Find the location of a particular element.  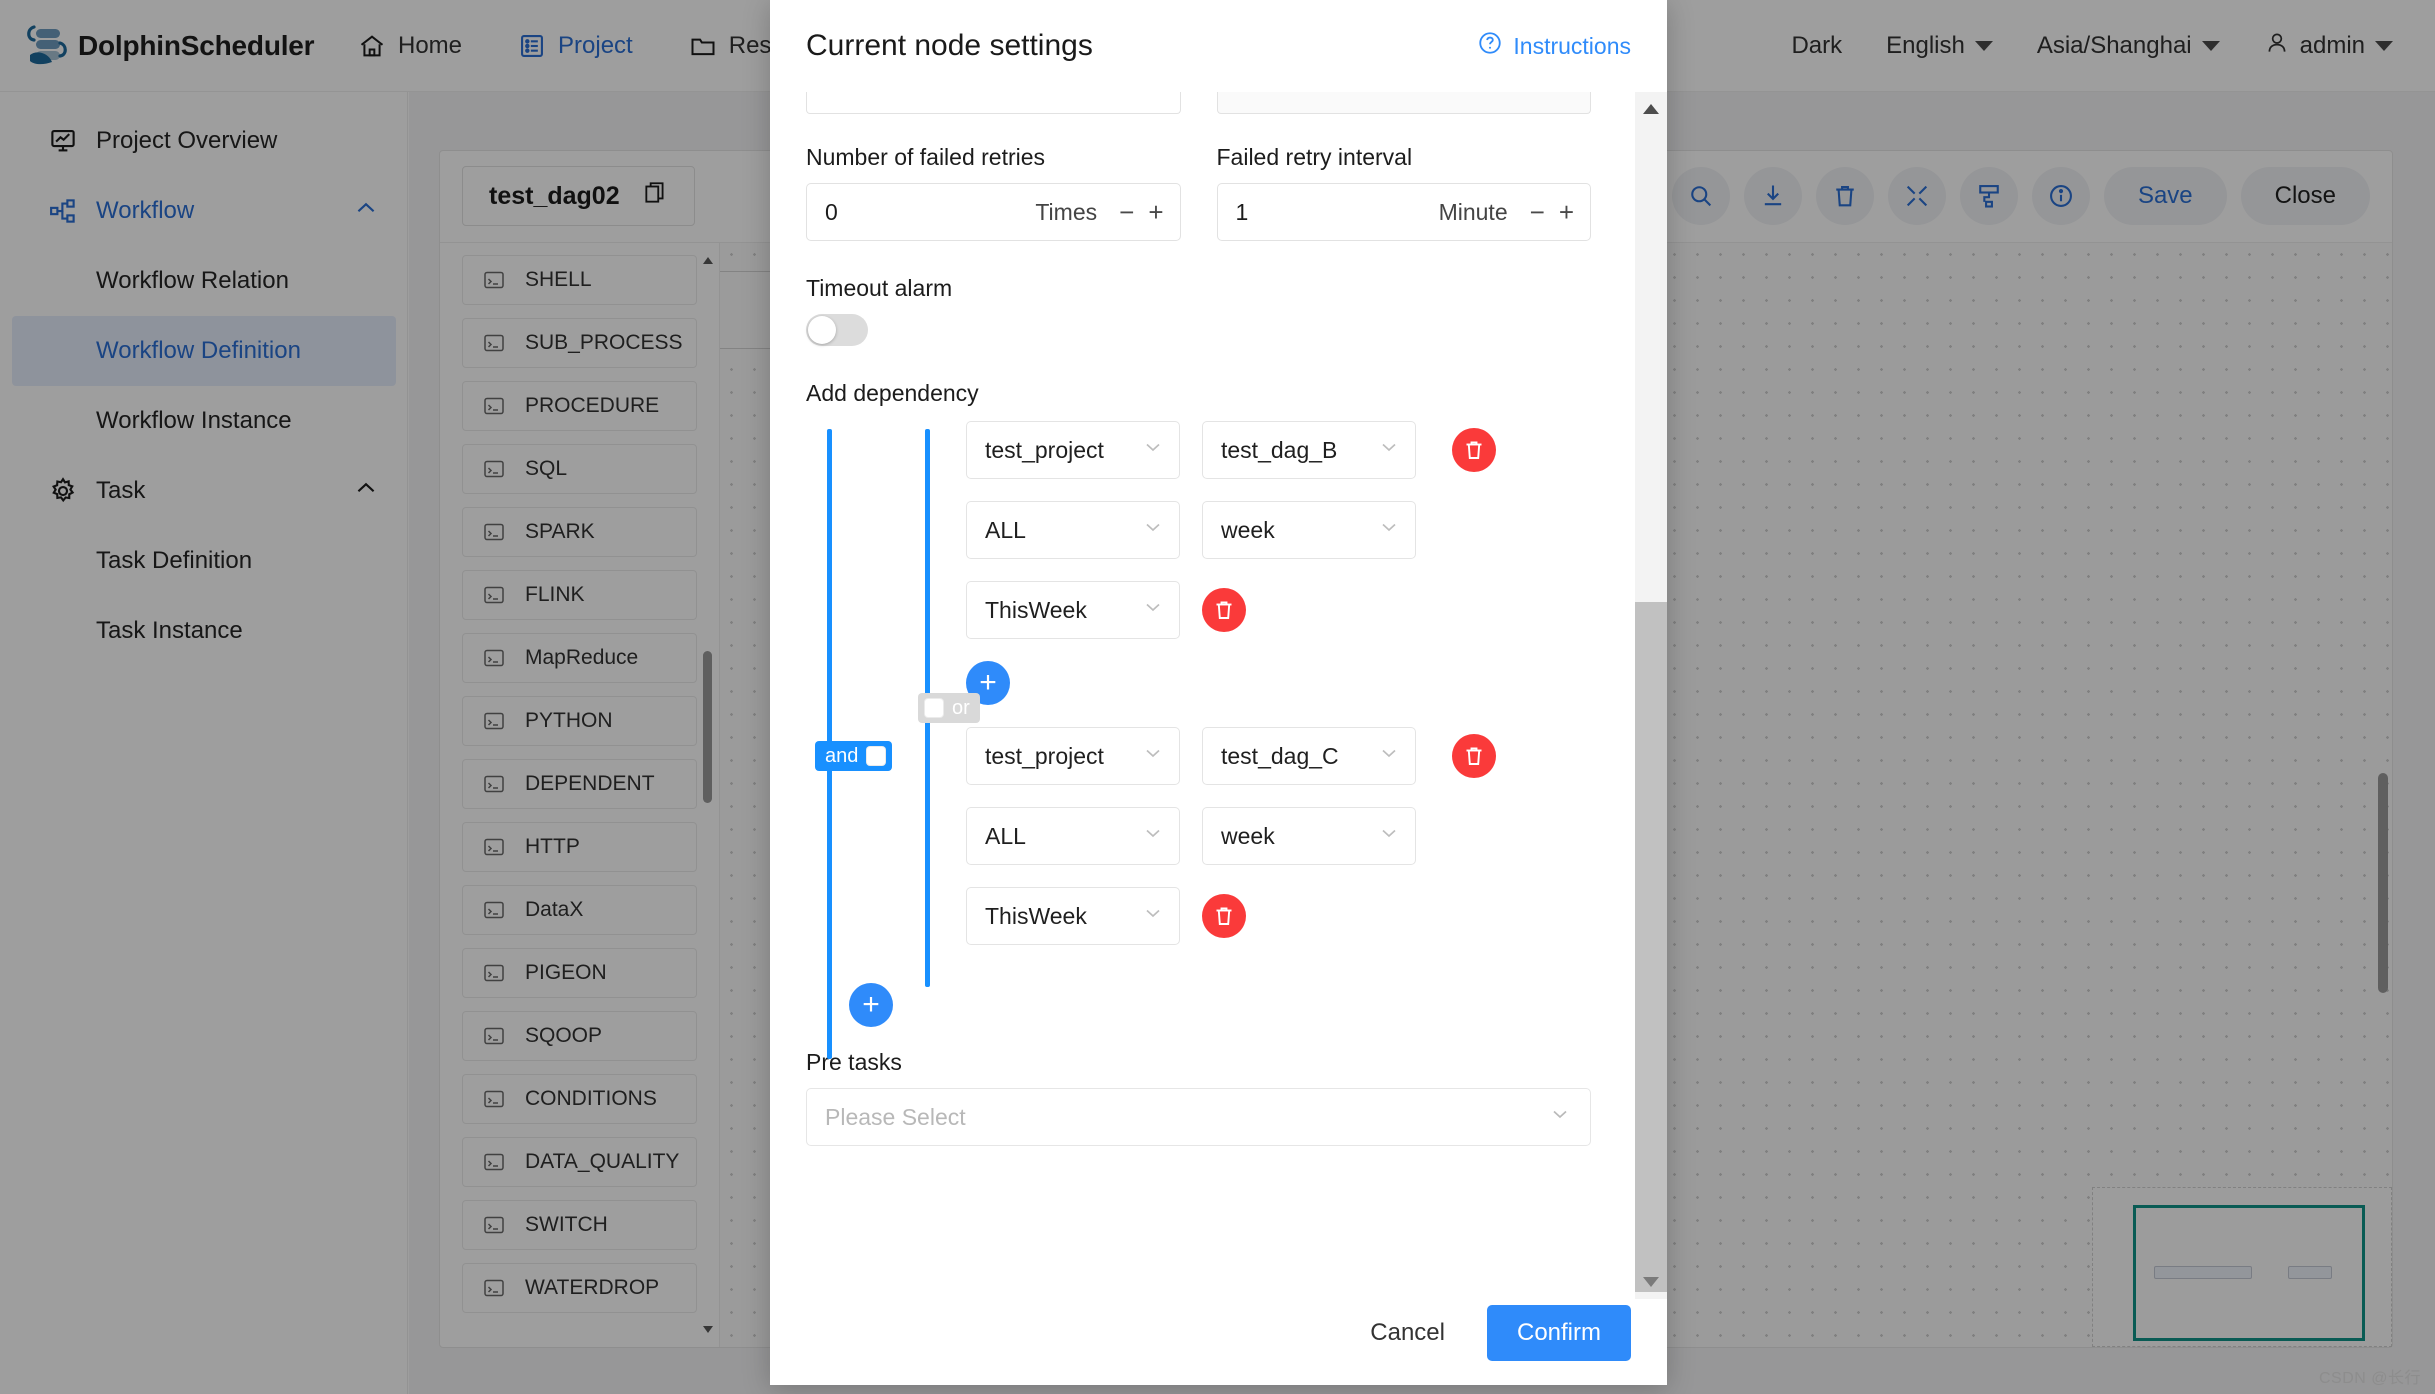

timeout-alarm-label: Timeout alarm is located at coordinates (879, 288).